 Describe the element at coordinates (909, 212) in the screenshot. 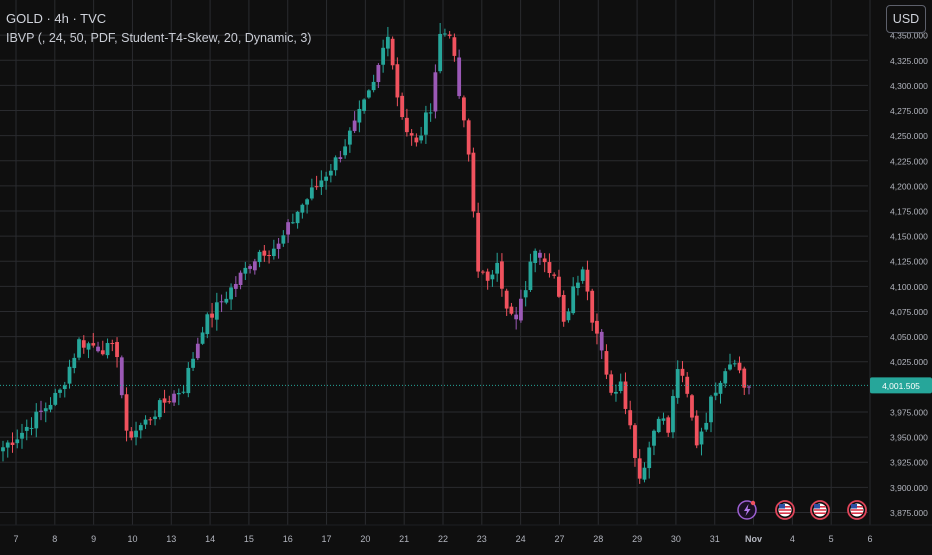

I see `y-tick-label: 4,175.000` at that location.